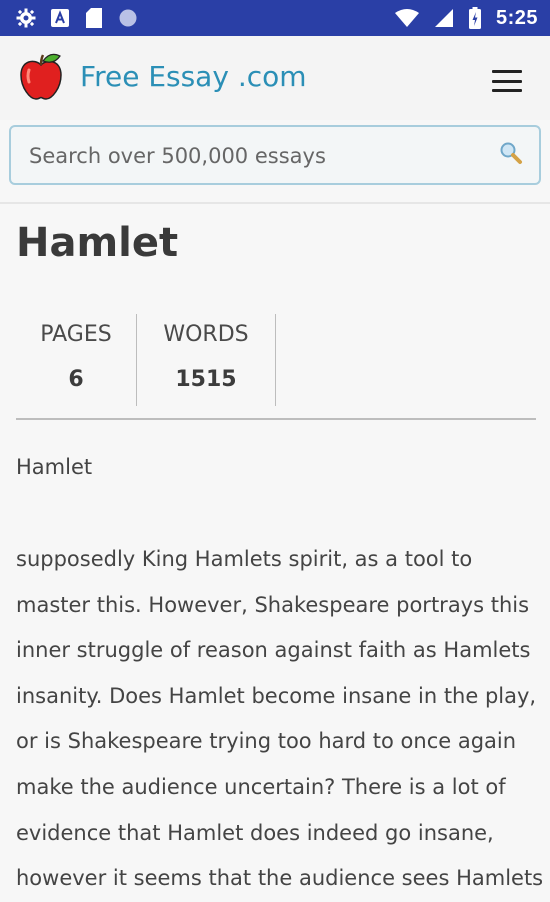 This screenshot has width=550, height=902. What do you see at coordinates (97, 243) in the screenshot?
I see `essay-title: Hamlet` at bounding box center [97, 243].